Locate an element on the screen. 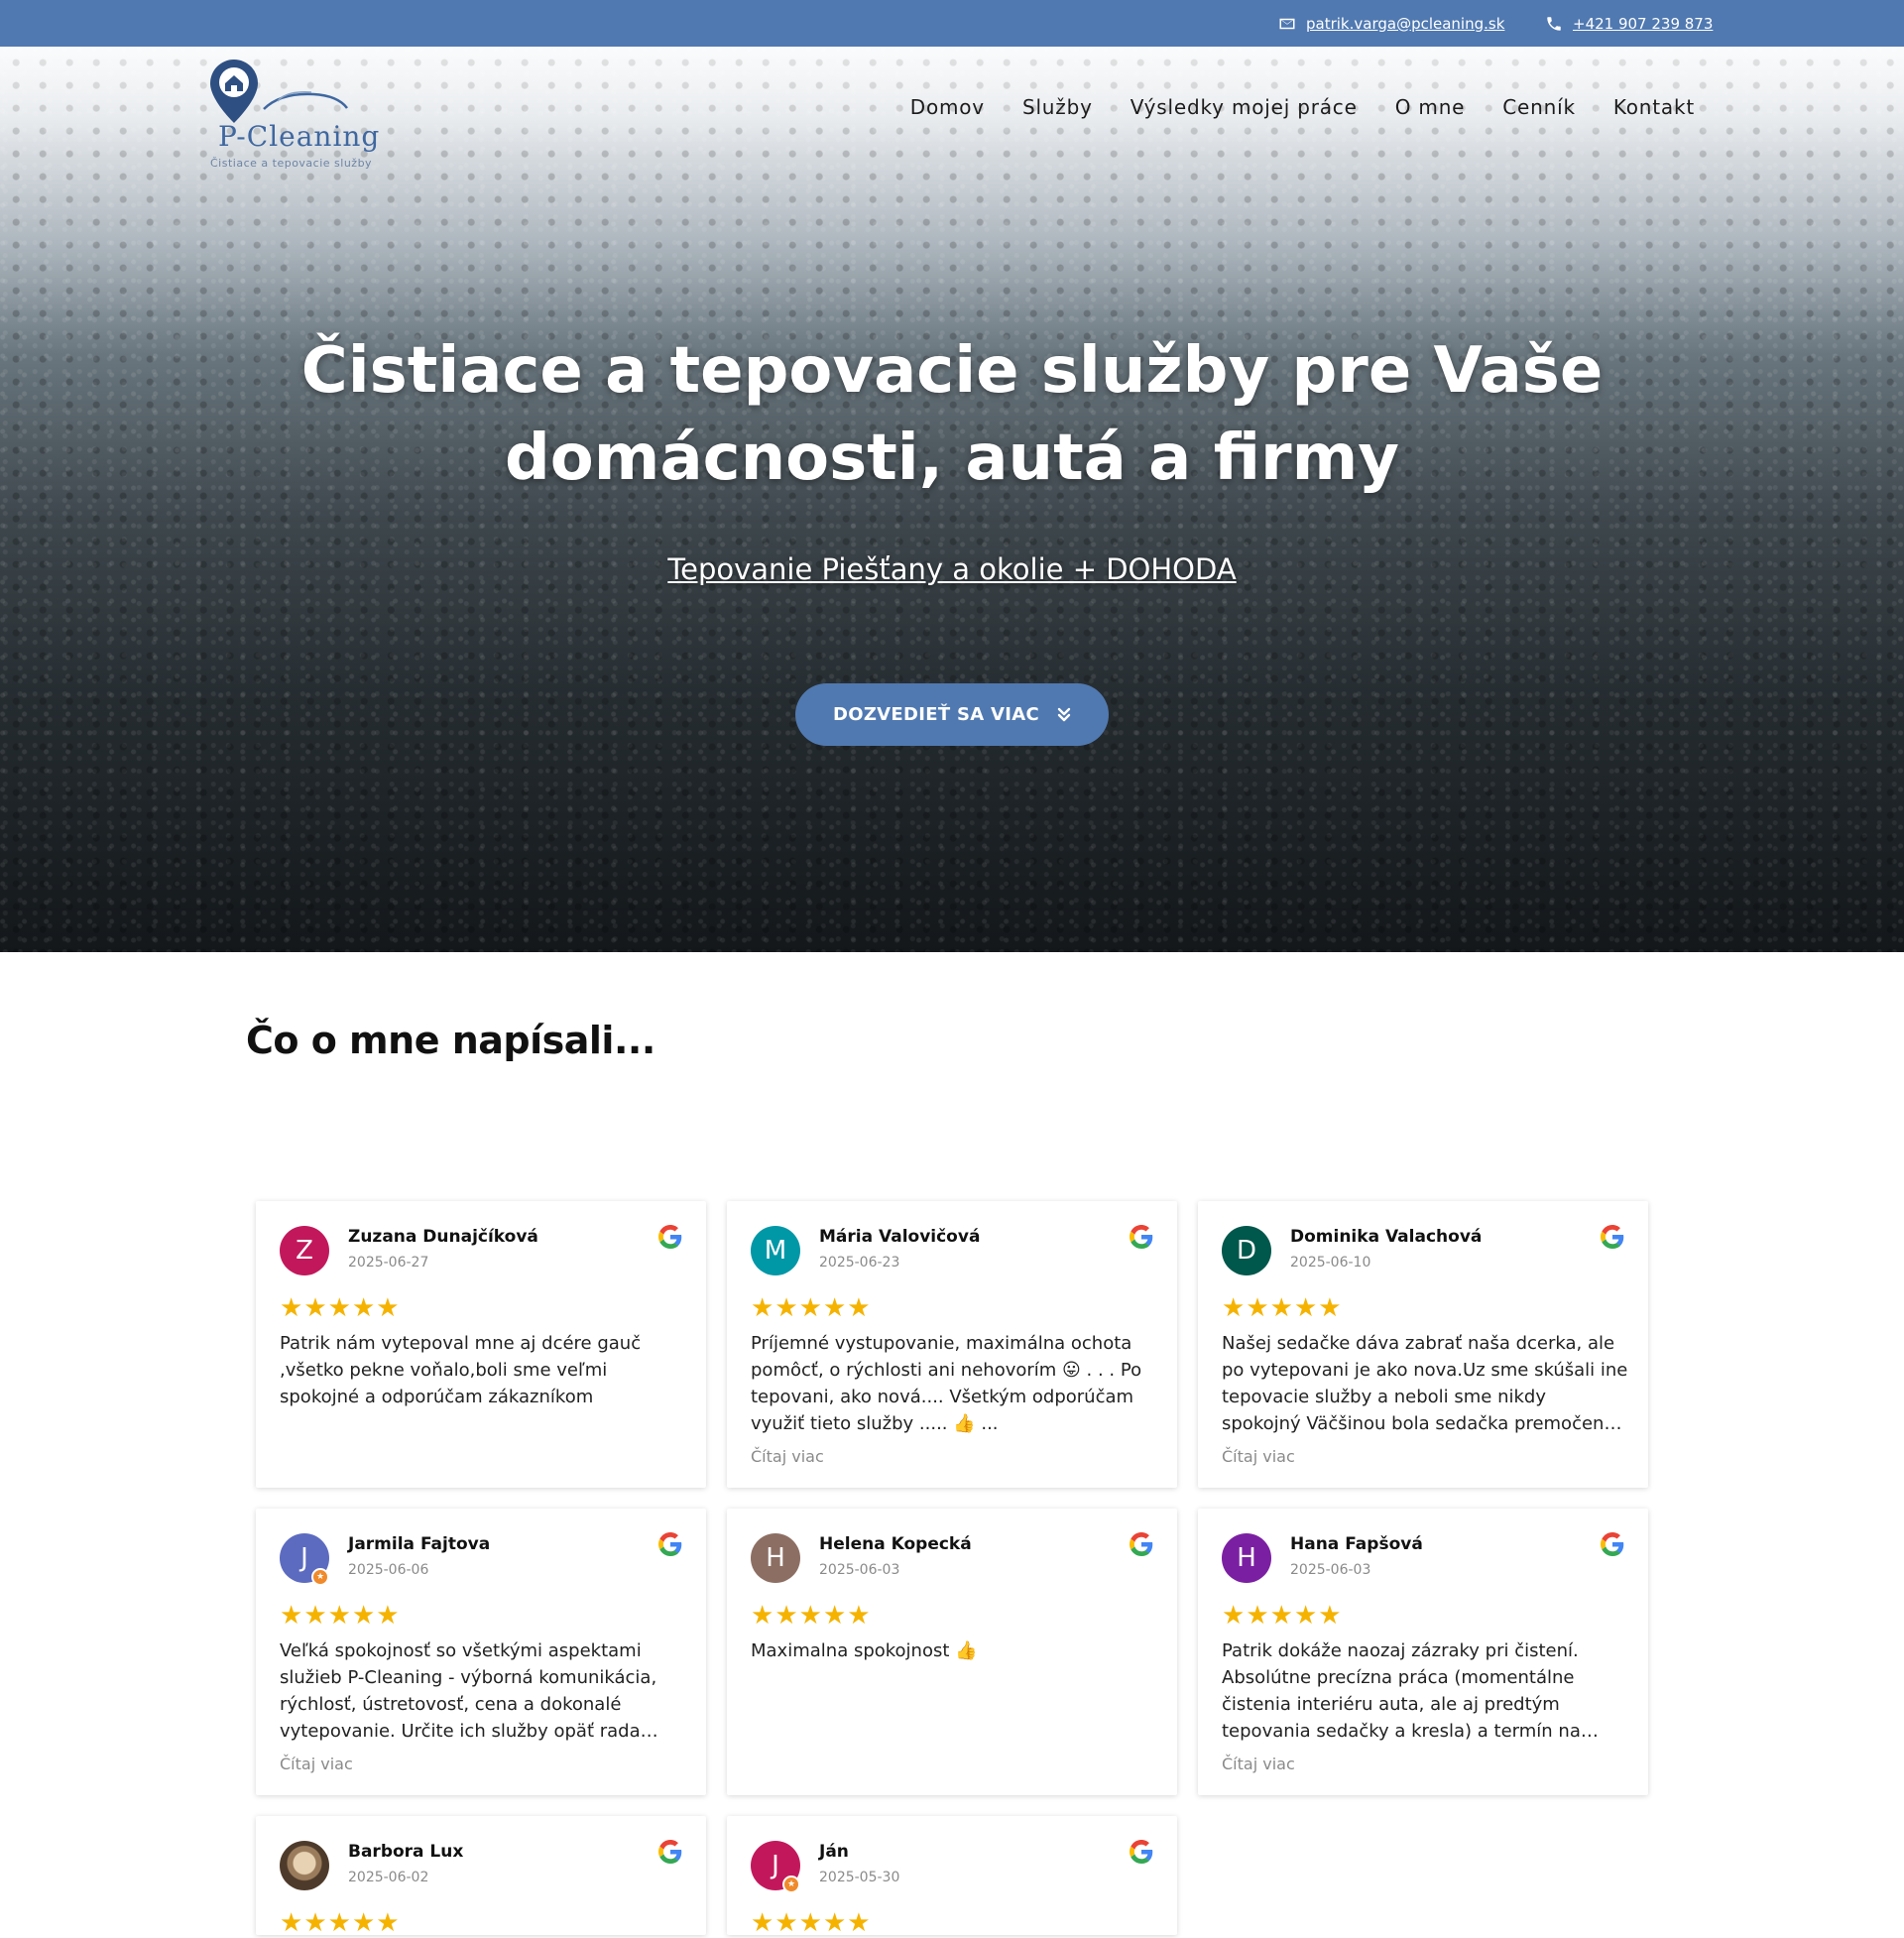 The height and width of the screenshot is (1938, 1904). review-date: 2025-06-23 is located at coordinates (859, 1263).